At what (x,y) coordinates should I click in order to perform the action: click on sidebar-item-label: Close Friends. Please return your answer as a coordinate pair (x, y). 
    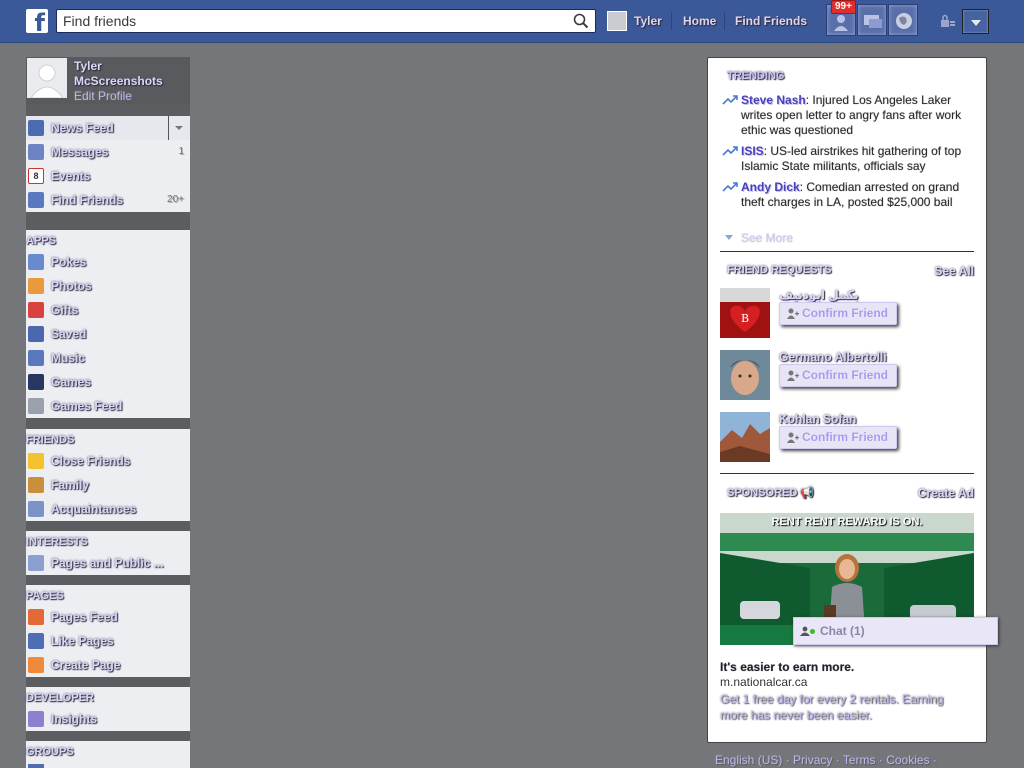
    Looking at the image, I should click on (91, 461).